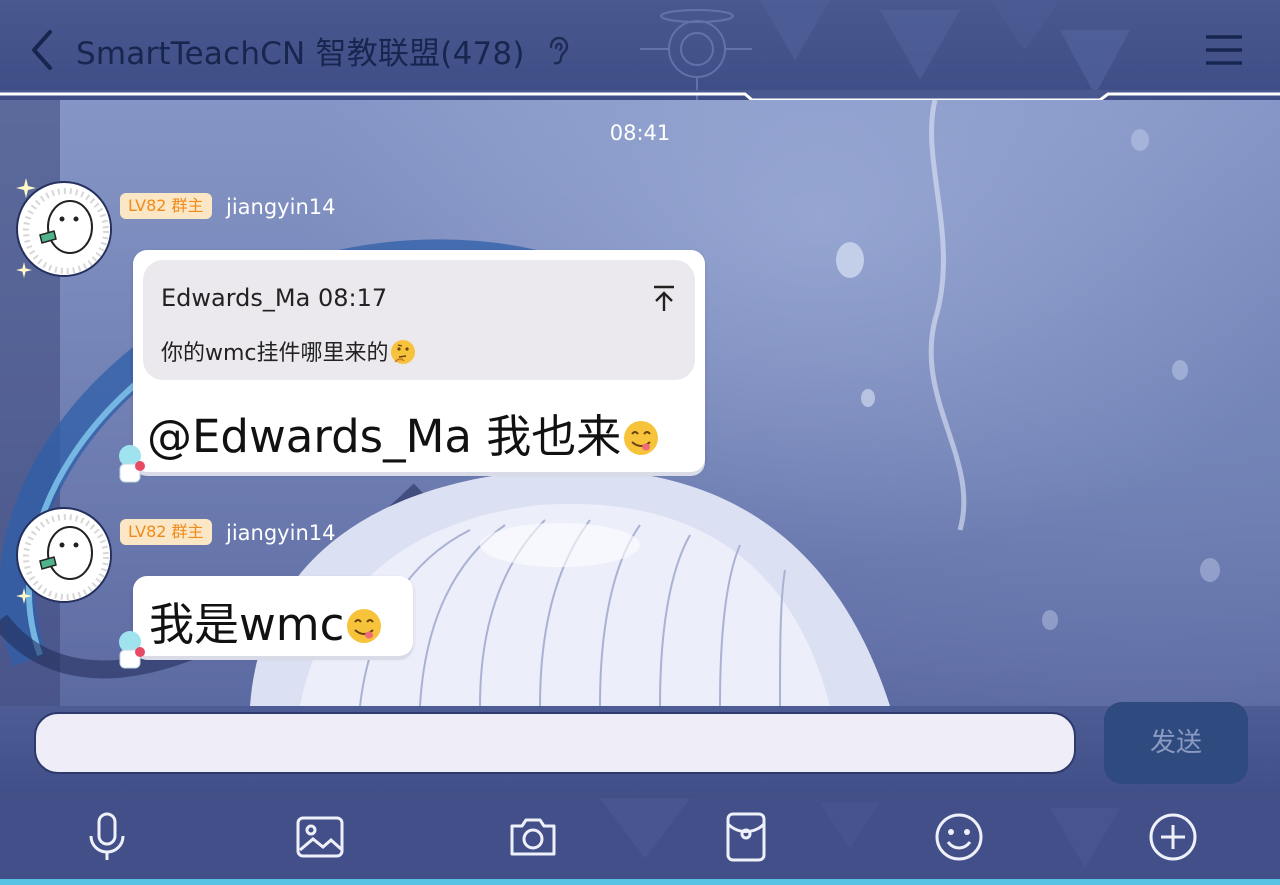  What do you see at coordinates (320, 837) in the screenshot?
I see `image-icon` at bounding box center [320, 837].